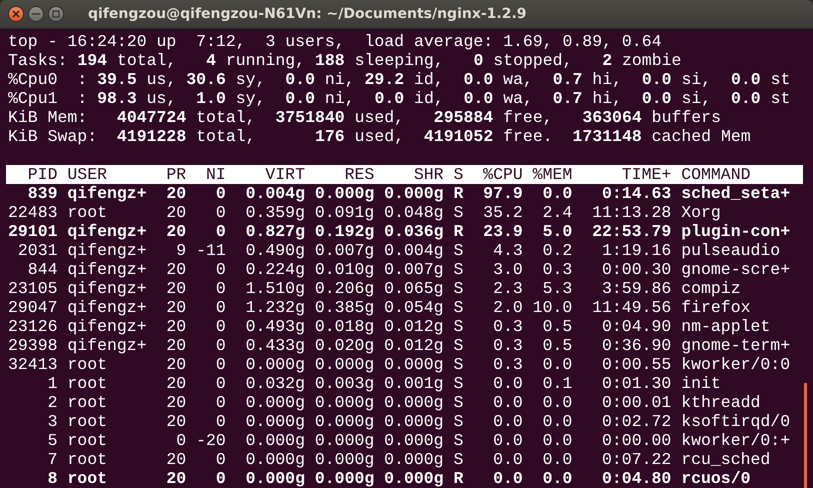 This screenshot has height=488, width=813. Describe the element at coordinates (735, 421) in the screenshot. I see `table-cell: ksoftirqd/0` at that location.